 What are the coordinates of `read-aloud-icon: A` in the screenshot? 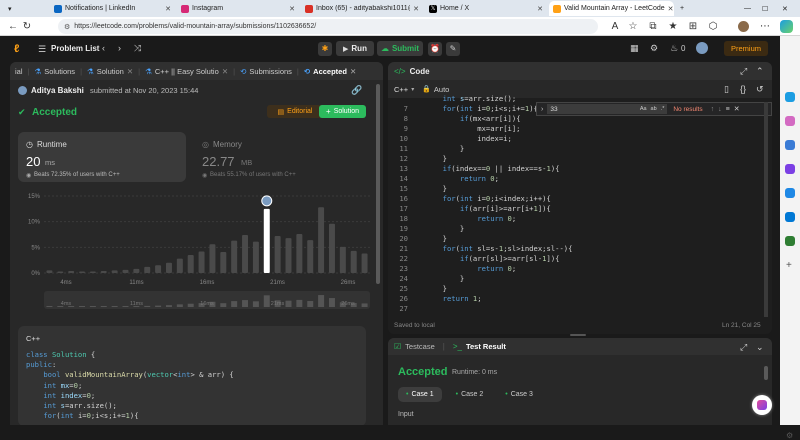 It's located at (615, 26).